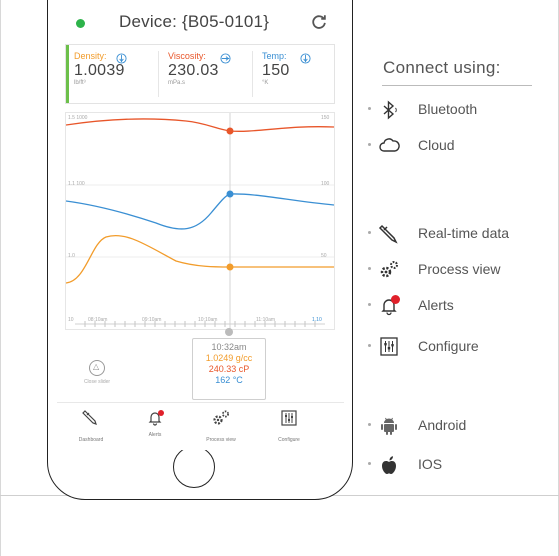 Image resolution: width=559 pixels, height=556 pixels. Describe the element at coordinates (76, 184) in the screenshot. I see `left-tick-label: 1.1 100` at that location.